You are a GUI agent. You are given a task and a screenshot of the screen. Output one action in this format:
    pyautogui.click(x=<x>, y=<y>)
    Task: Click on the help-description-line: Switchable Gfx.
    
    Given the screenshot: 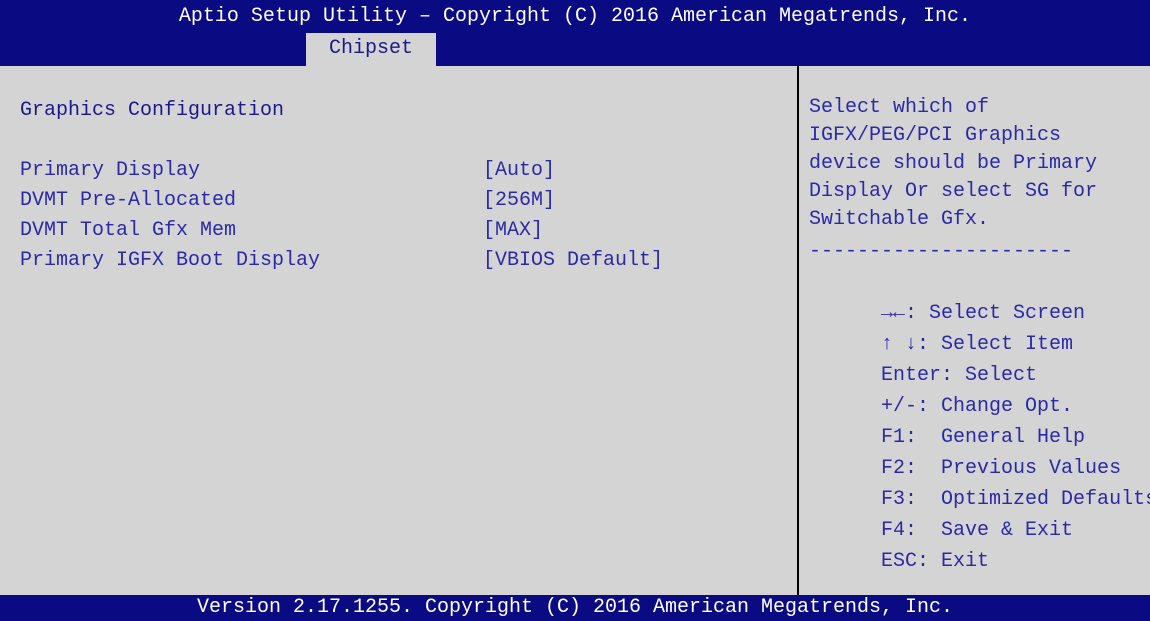 What is the action you would take?
    pyautogui.click(x=899, y=219)
    